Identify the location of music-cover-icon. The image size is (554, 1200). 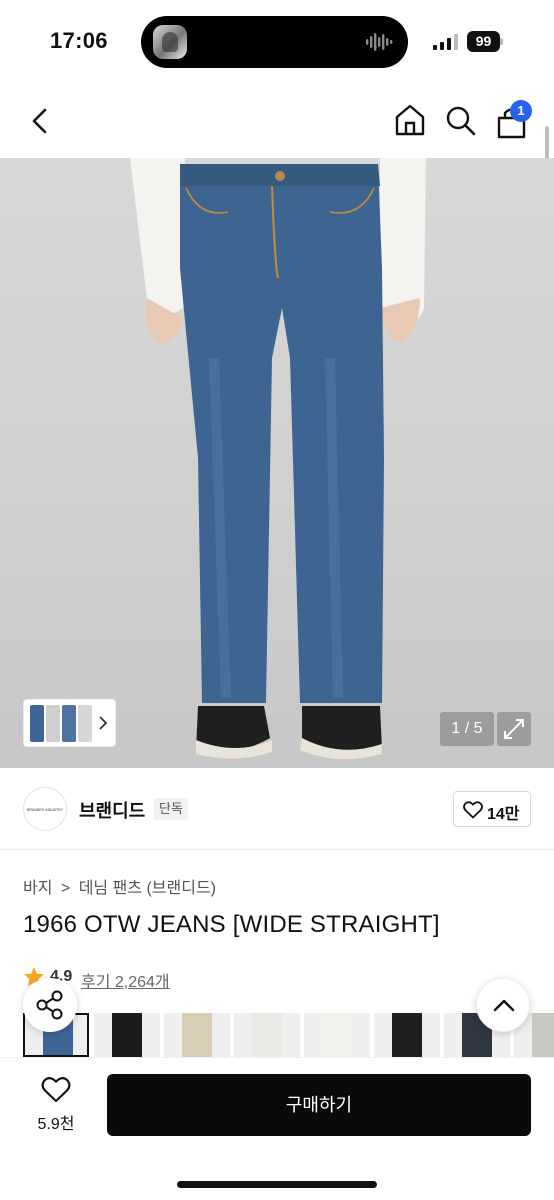
(170, 42).